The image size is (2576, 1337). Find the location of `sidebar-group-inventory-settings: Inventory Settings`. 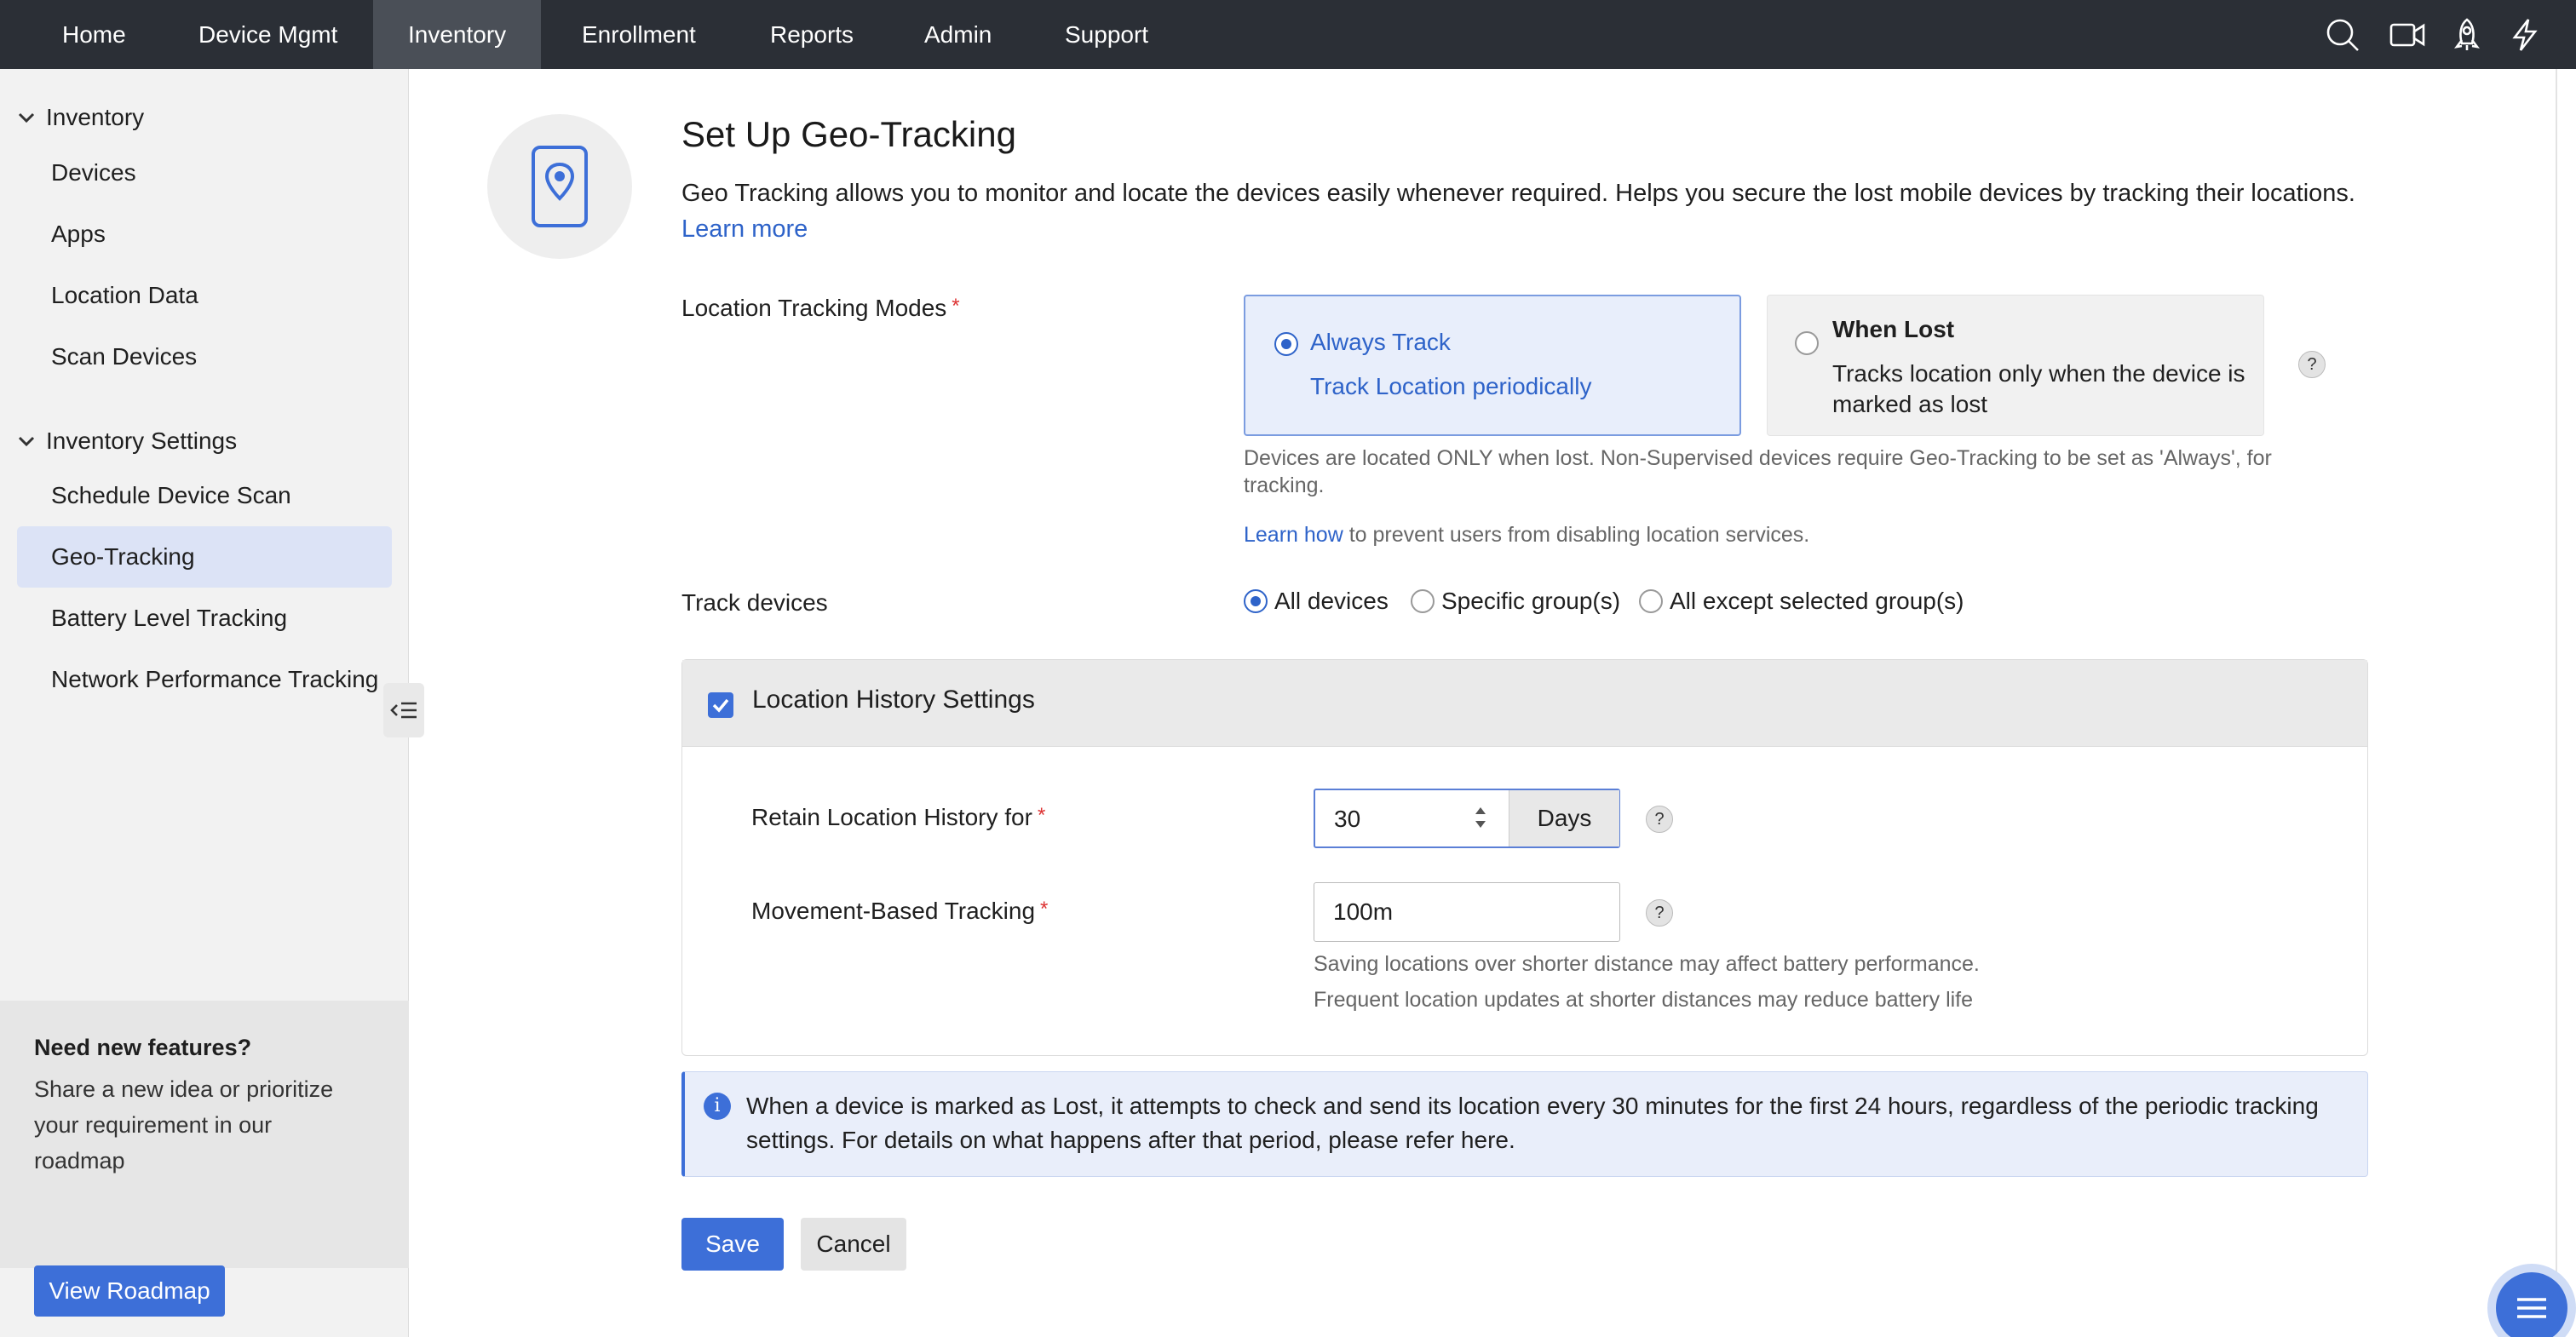

sidebar-group-inventory-settings: Inventory Settings is located at coordinates (127, 441).